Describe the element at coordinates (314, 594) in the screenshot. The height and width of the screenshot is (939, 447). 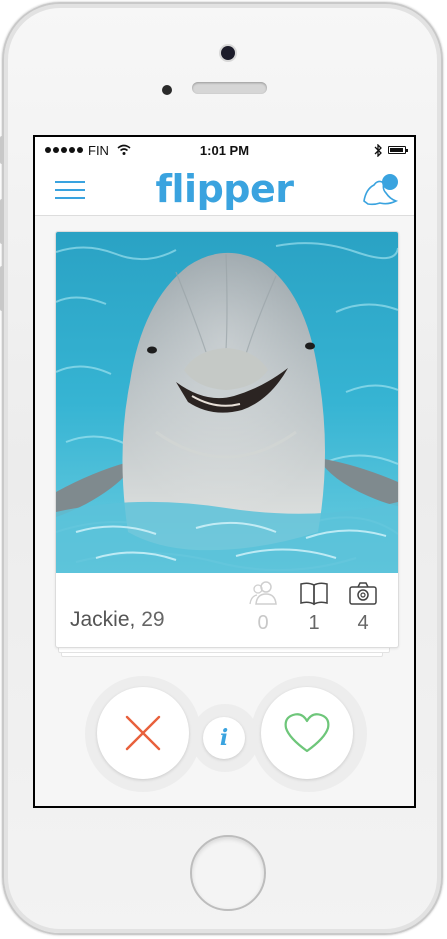
I see `book-icon` at that location.